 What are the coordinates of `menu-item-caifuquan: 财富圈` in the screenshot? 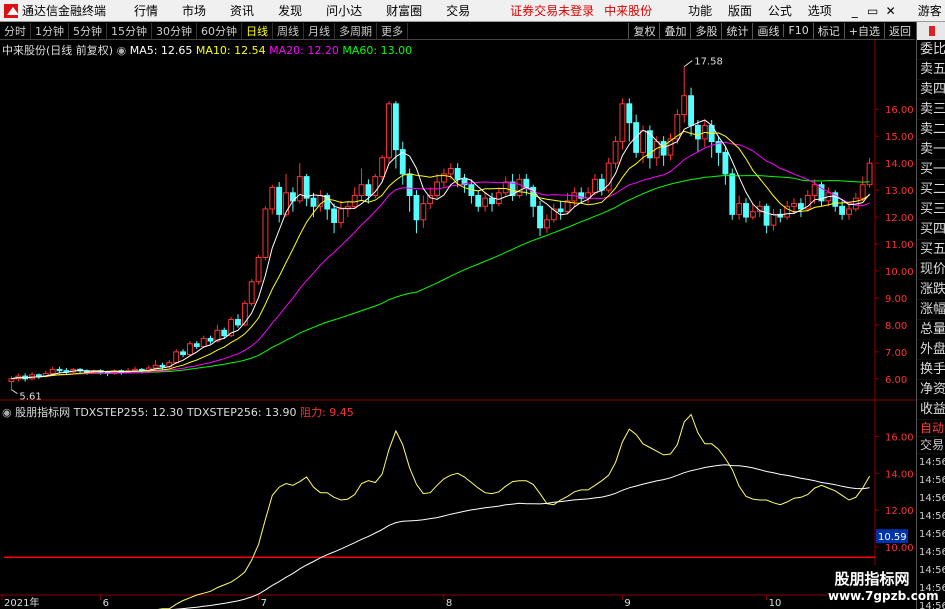 It's located at (404, 10).